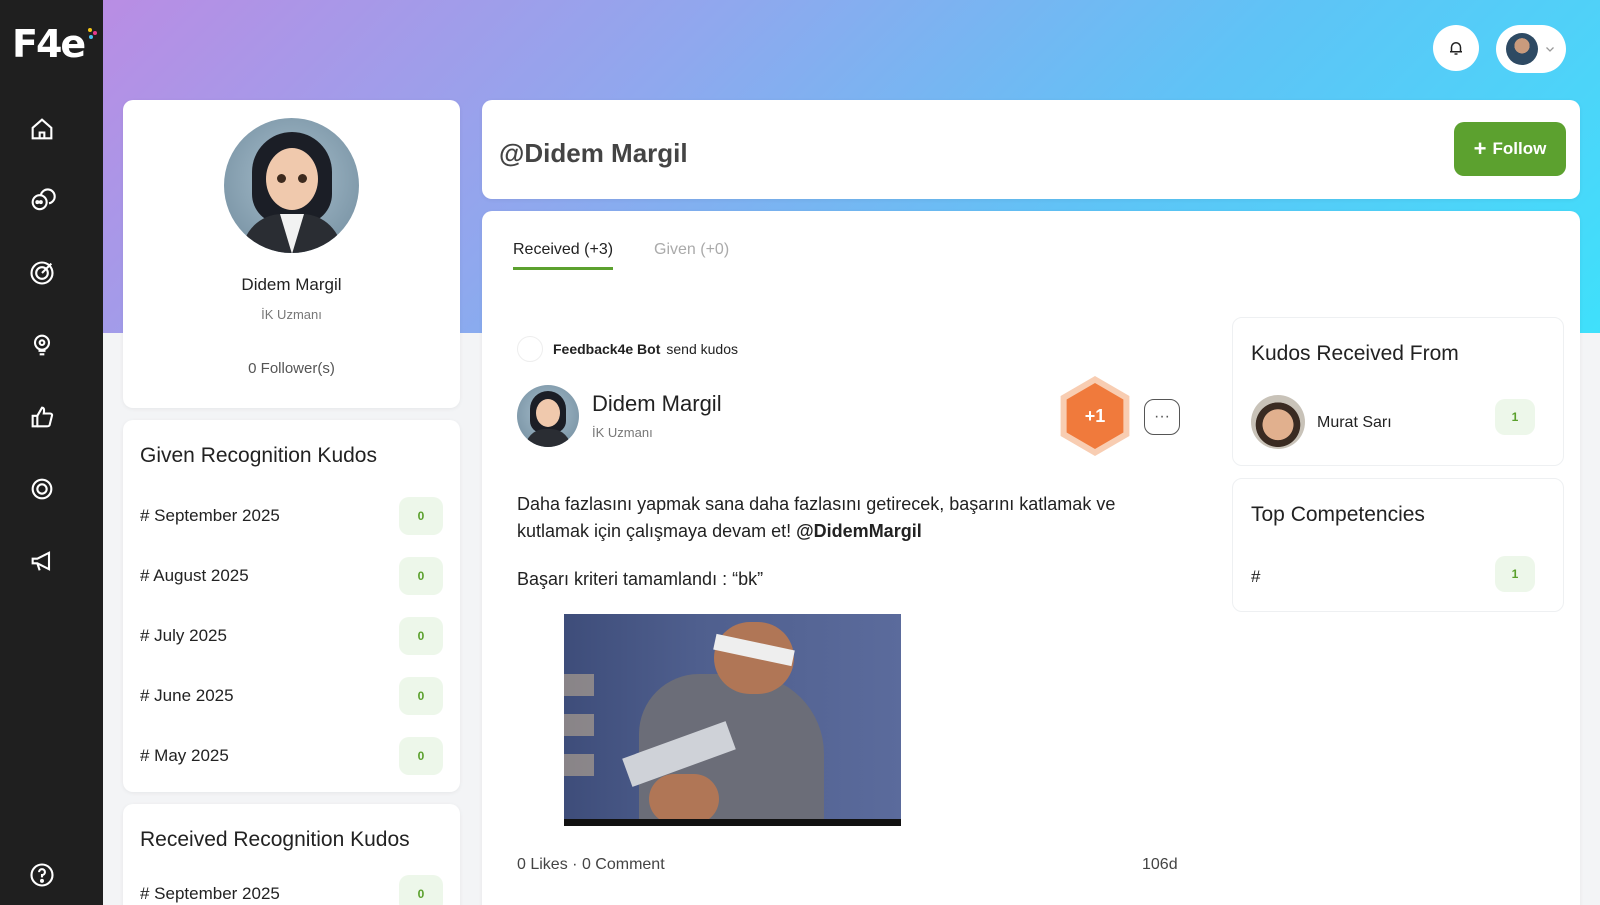  I want to click on top-competencies-title: Top Competencies, so click(1338, 514).